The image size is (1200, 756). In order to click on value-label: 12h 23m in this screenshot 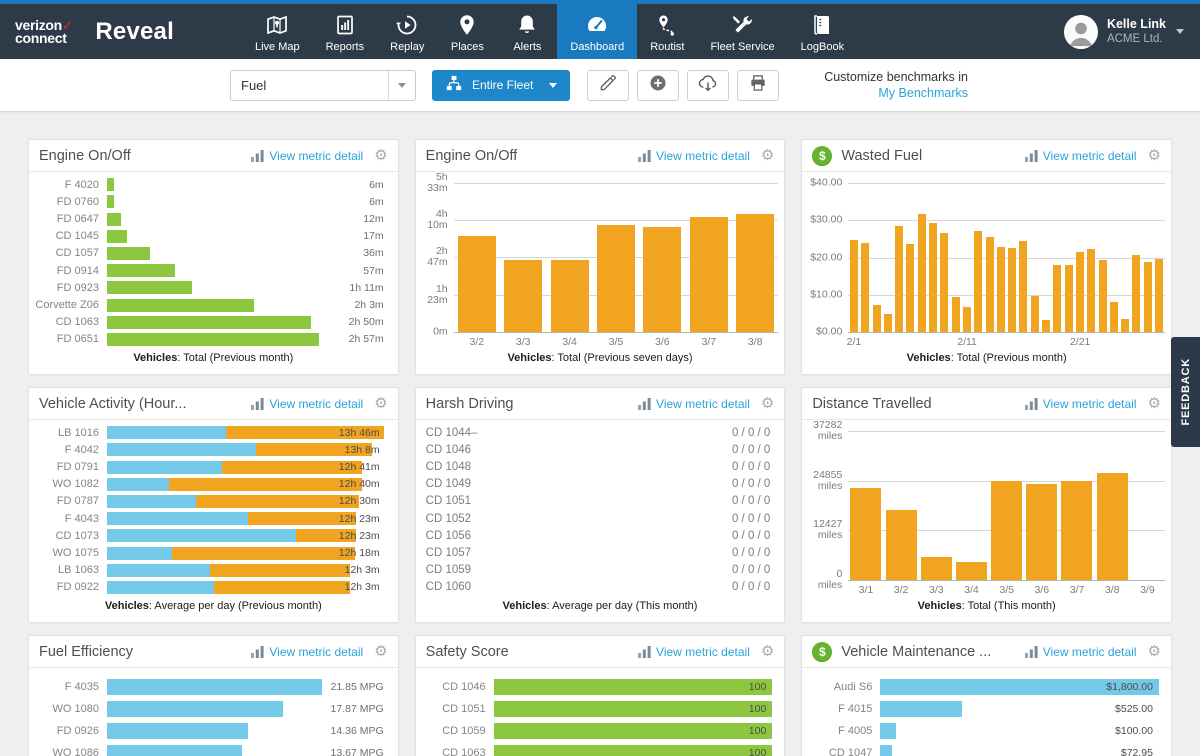, I will do `click(359, 535)`.